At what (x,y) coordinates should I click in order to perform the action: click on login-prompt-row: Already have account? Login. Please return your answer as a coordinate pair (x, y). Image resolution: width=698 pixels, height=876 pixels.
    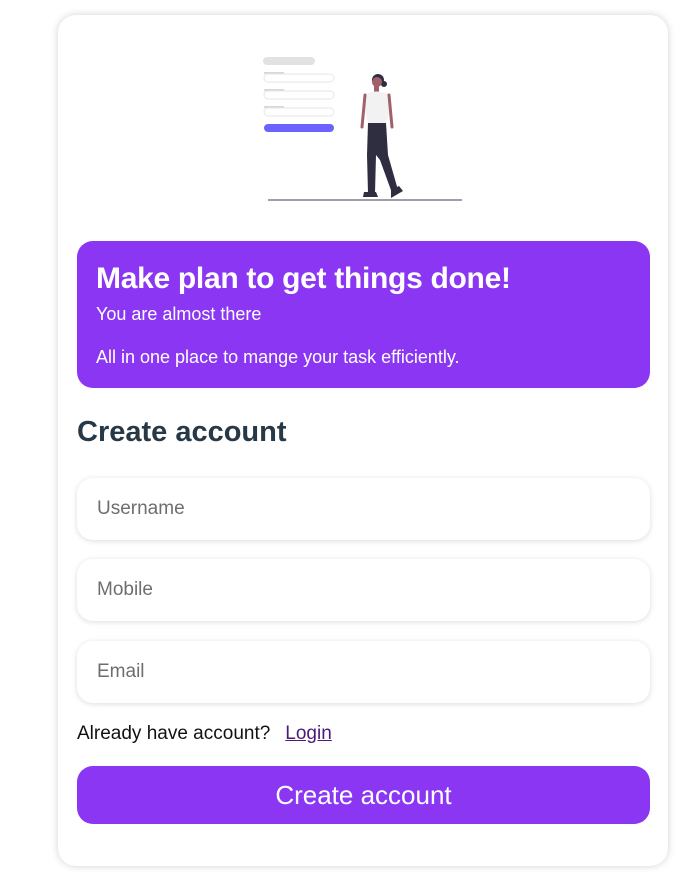
    Looking at the image, I should click on (204, 734).